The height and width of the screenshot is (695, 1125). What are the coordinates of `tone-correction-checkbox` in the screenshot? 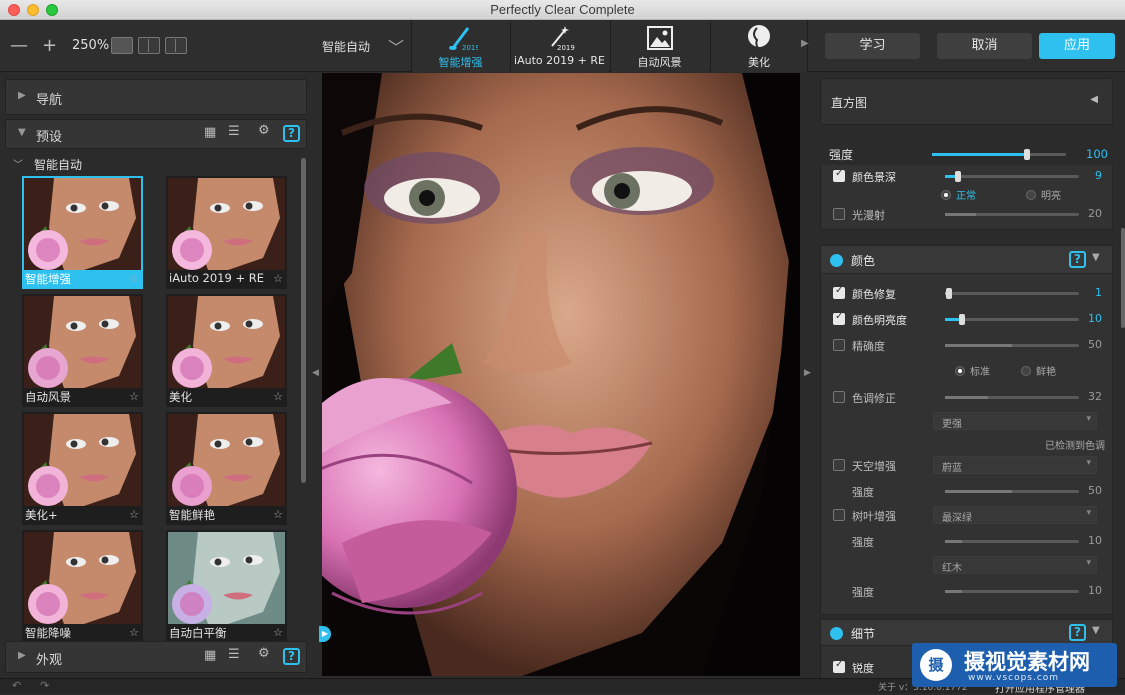 It's located at (839, 397).